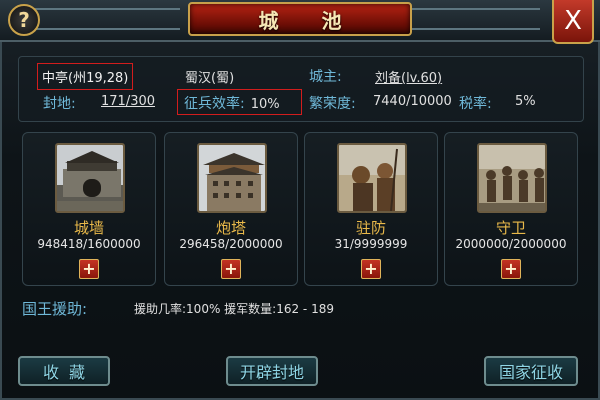 Image resolution: width=600 pixels, height=400 pixels. Describe the element at coordinates (64, 371) in the screenshot. I see `collect-button: 收藏` at that location.